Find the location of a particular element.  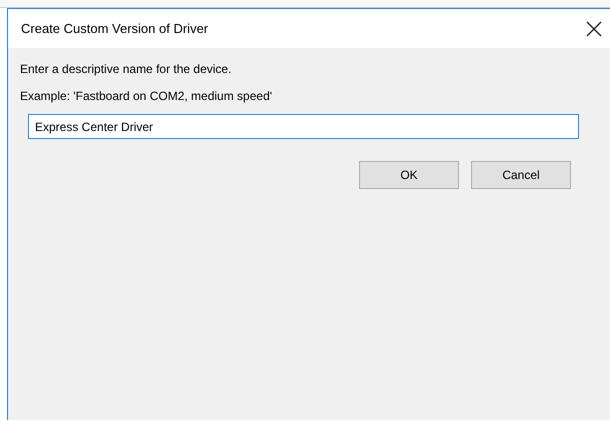

close-icon is located at coordinates (594, 28).